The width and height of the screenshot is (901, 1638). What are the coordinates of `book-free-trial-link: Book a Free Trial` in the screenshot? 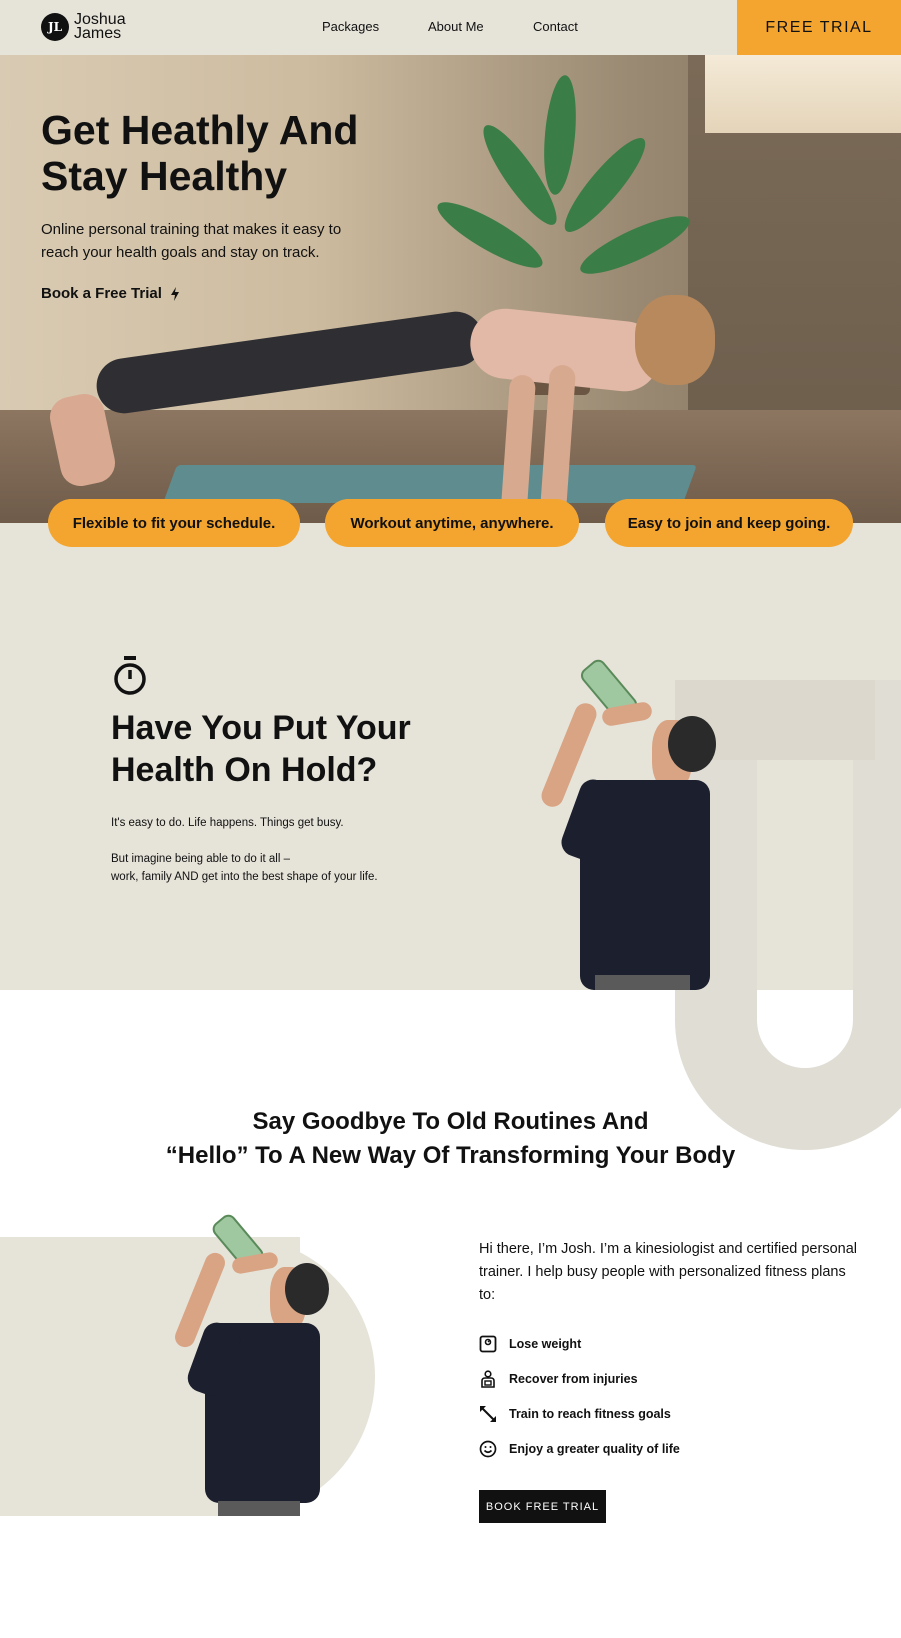 It's located at (110, 293).